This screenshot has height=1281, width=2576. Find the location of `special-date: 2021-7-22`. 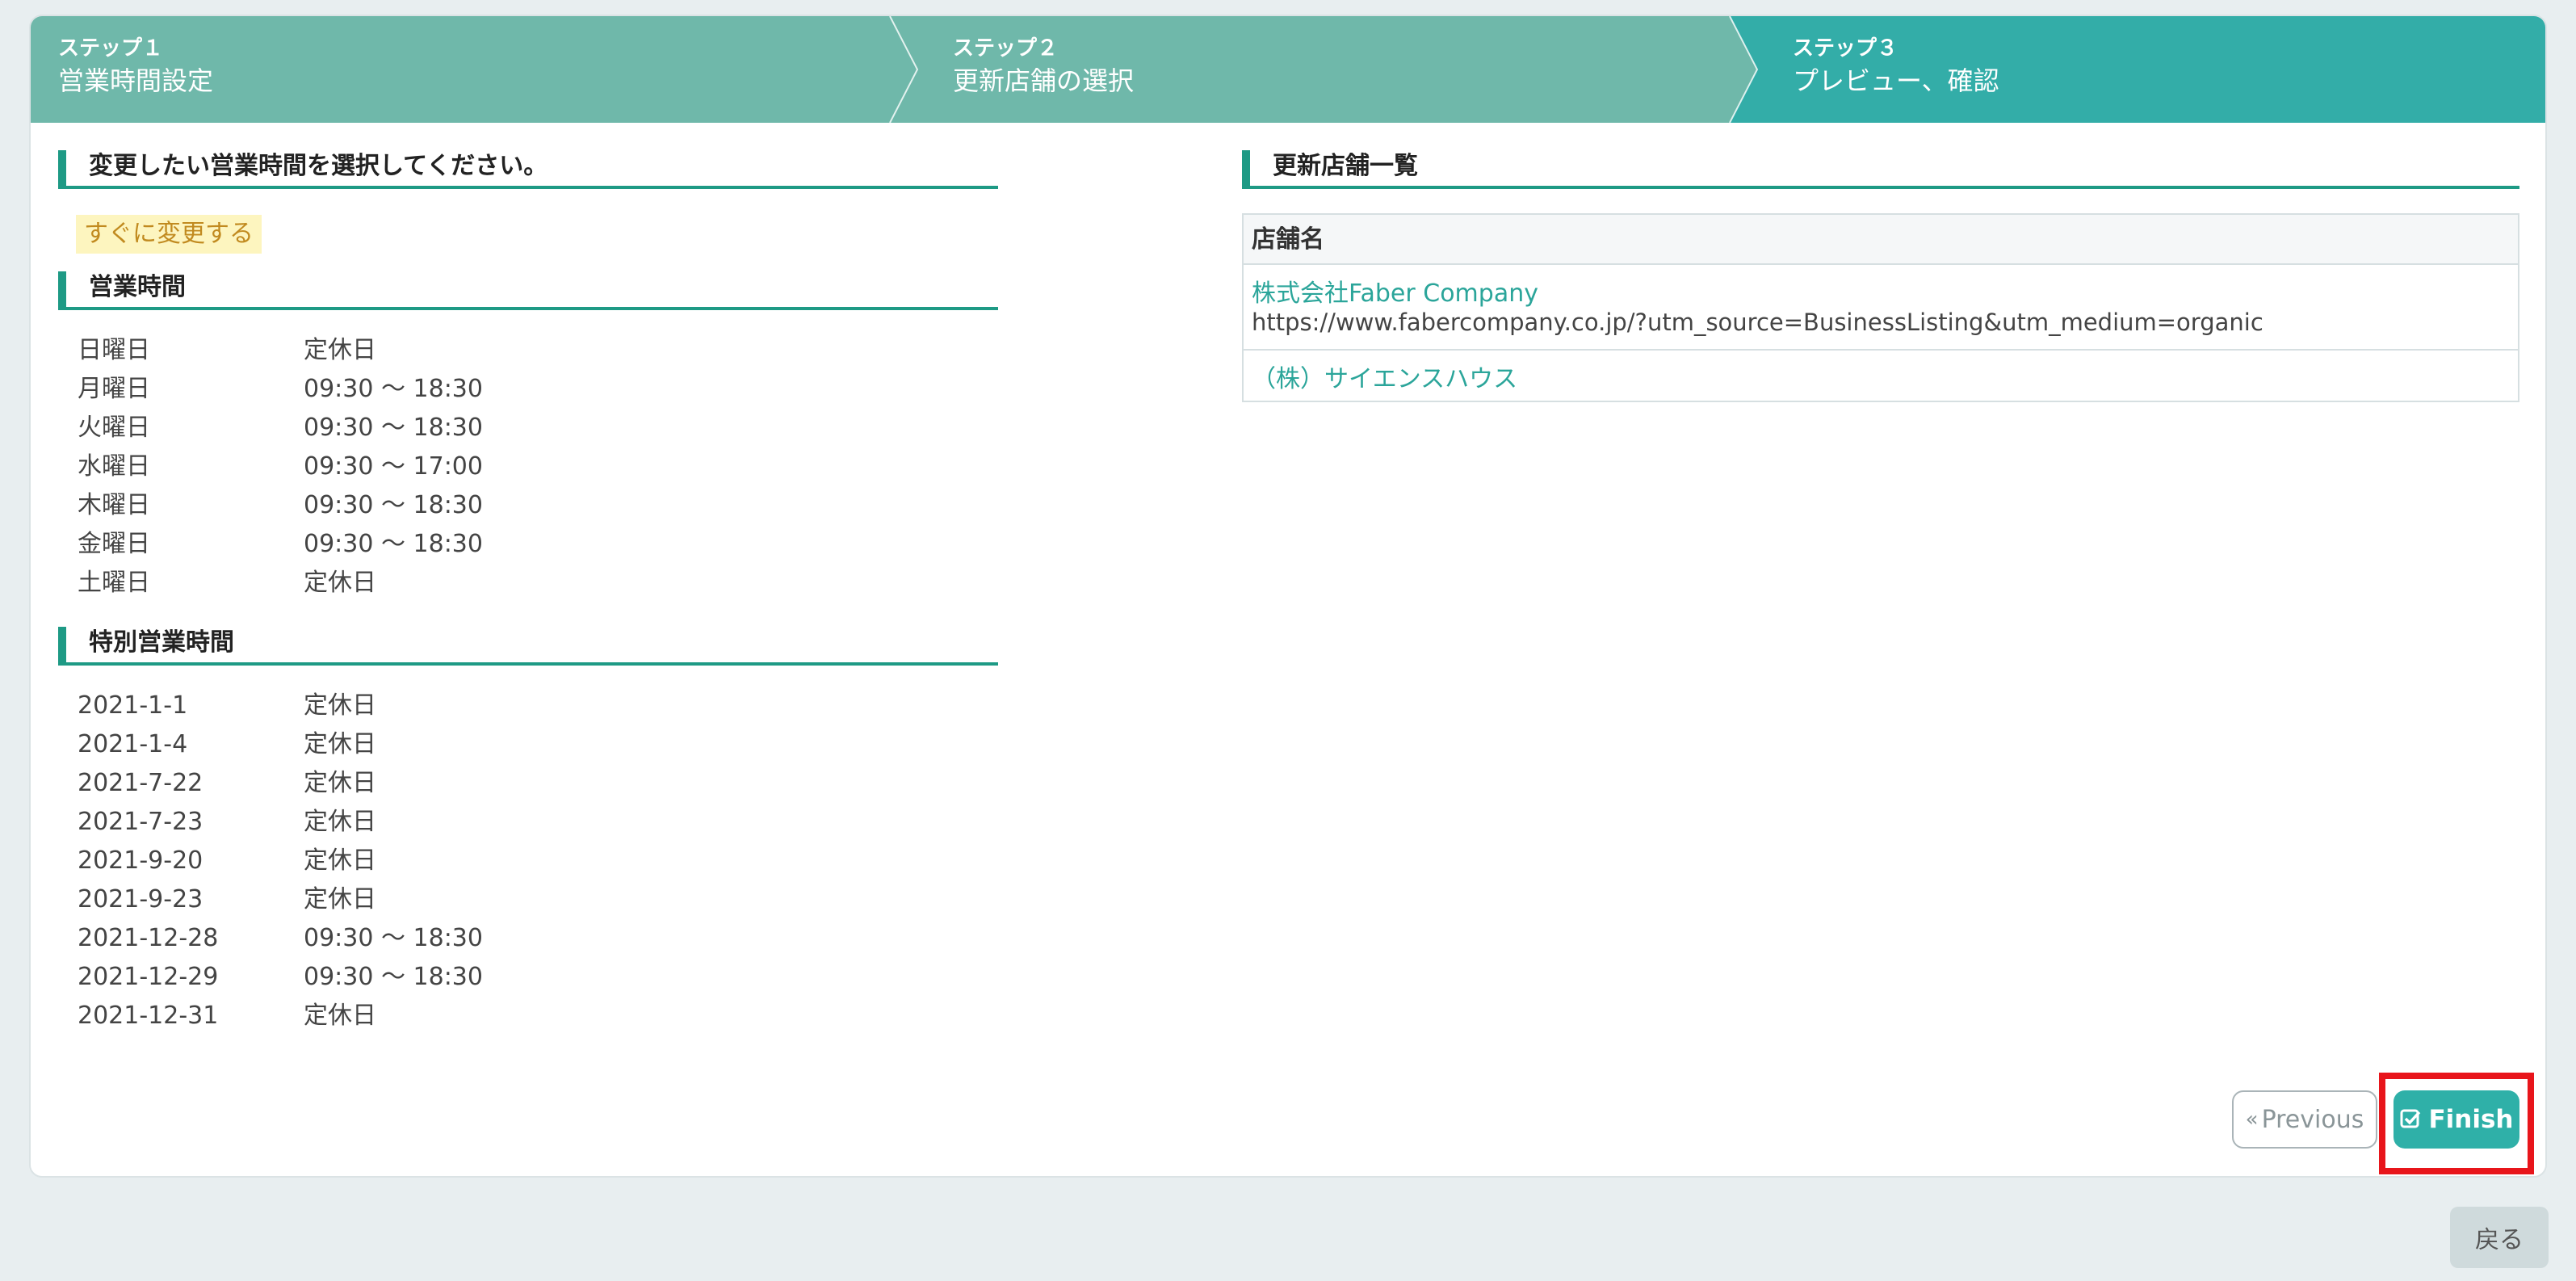

special-date: 2021-7-22 is located at coordinates (140, 783).